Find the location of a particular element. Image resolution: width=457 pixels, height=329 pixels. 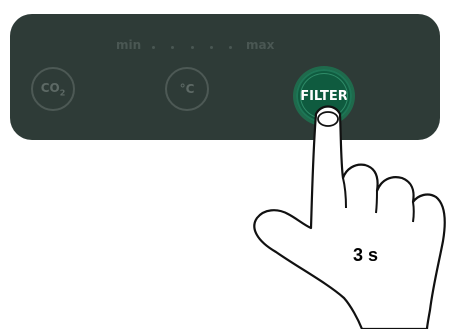

co2-label: CO2 is located at coordinates (53, 89).